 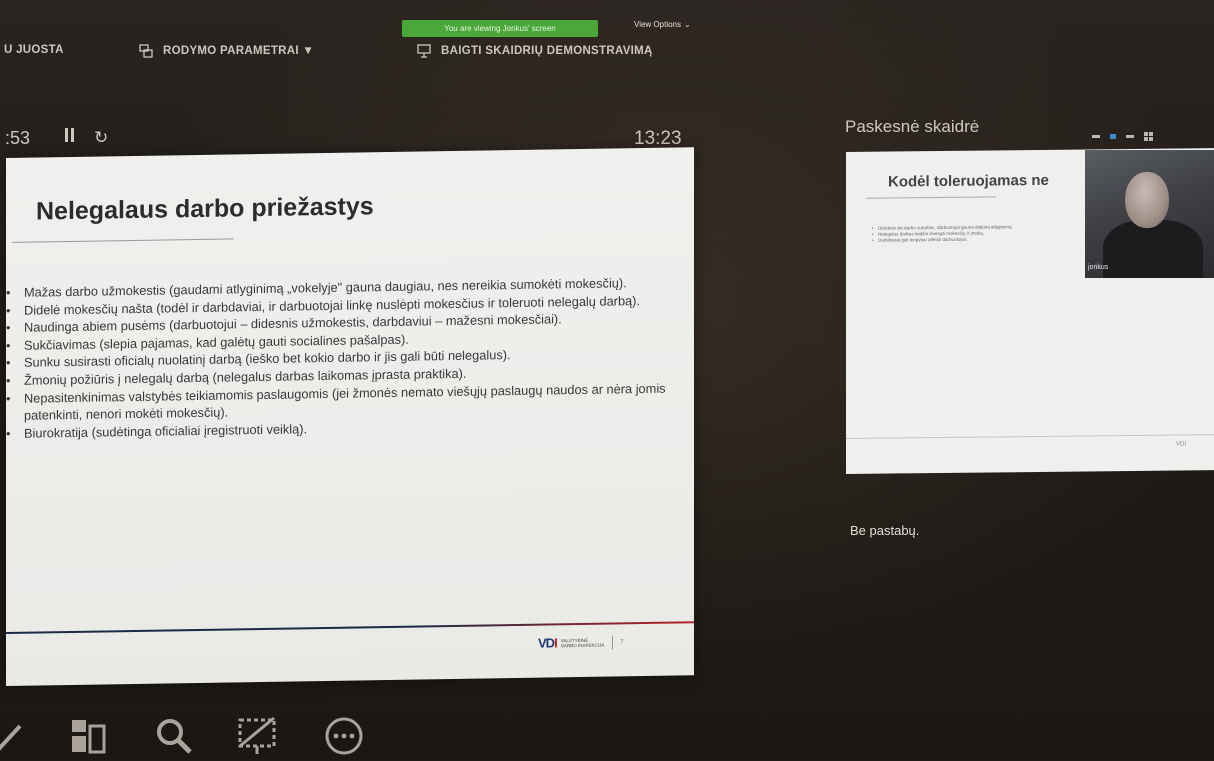 What do you see at coordinates (500, 28) in the screenshot?
I see `sharing-banner: You are viewing Jonkus' screen` at bounding box center [500, 28].